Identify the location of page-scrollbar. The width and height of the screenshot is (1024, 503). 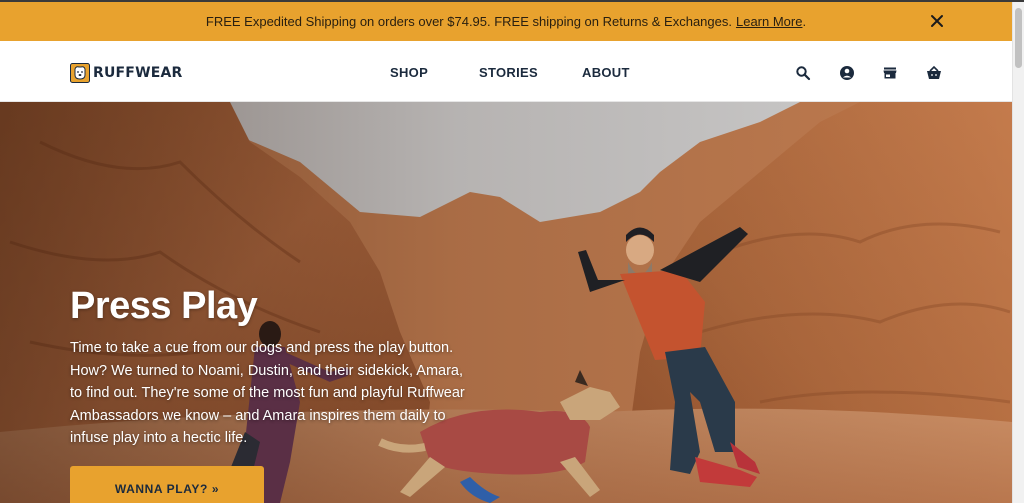
(1018, 252).